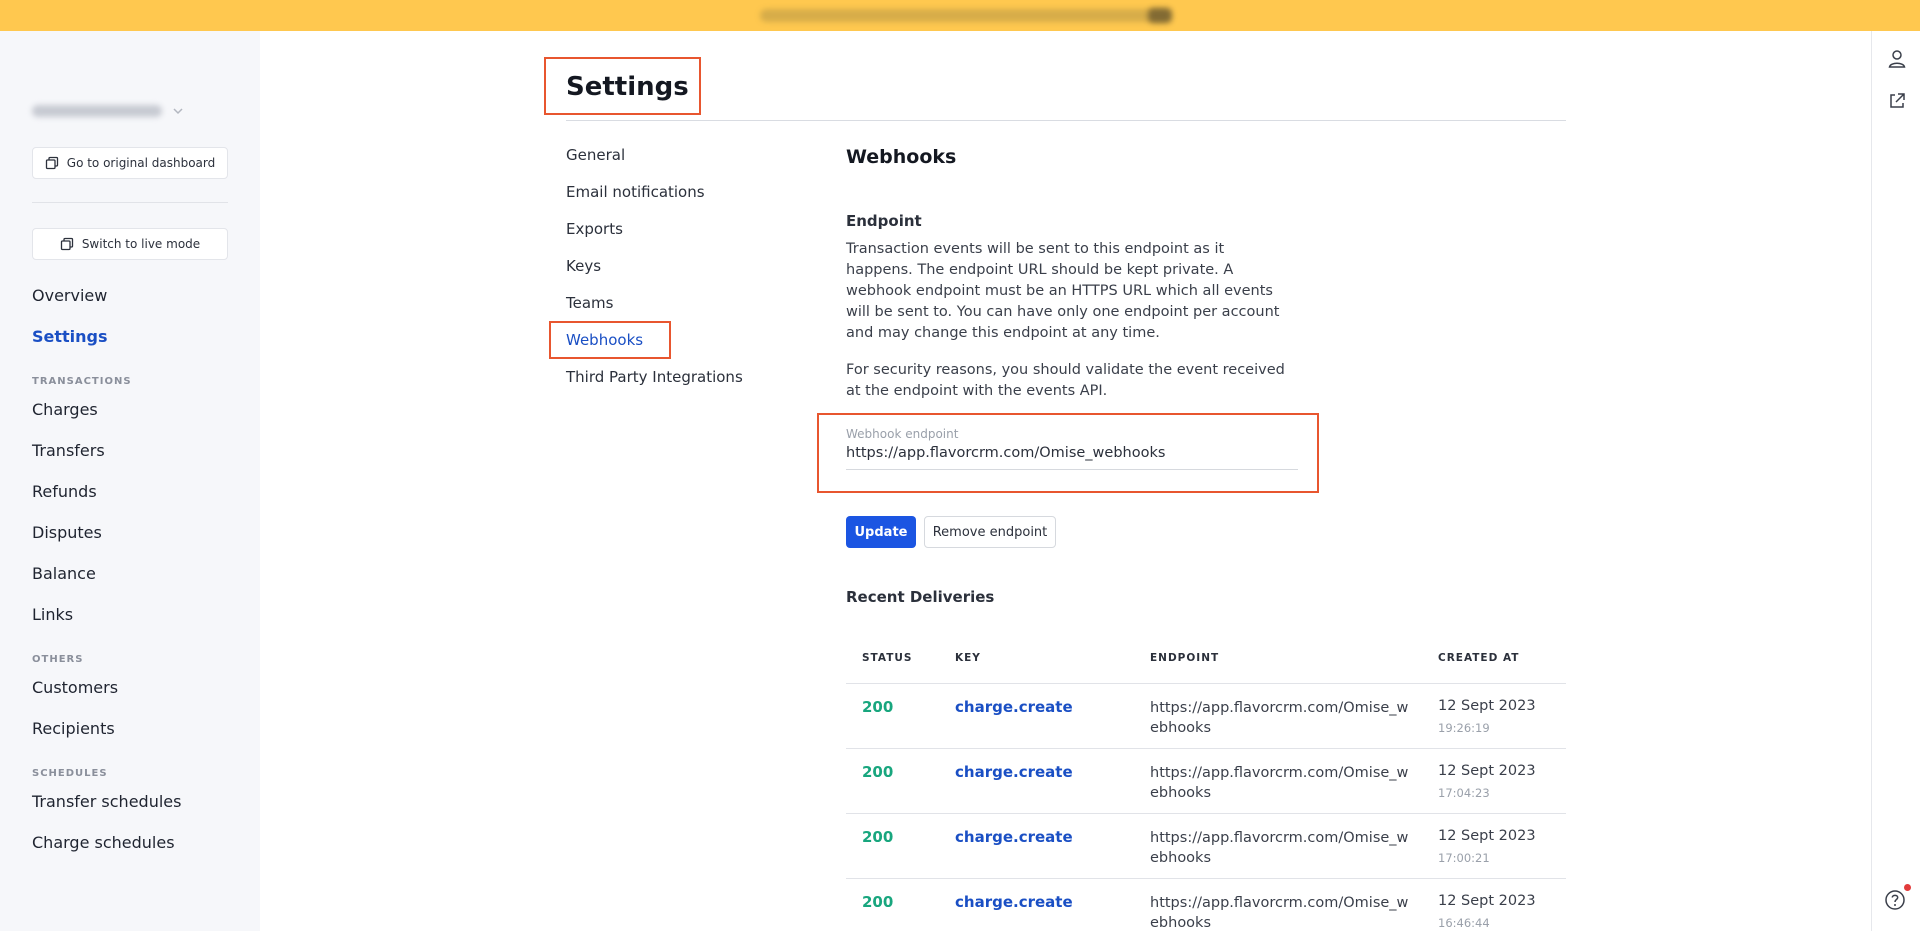 The width and height of the screenshot is (1920, 931). What do you see at coordinates (103, 842) in the screenshot?
I see `sidebar-item-charge-schedules: Charge schedules` at bounding box center [103, 842].